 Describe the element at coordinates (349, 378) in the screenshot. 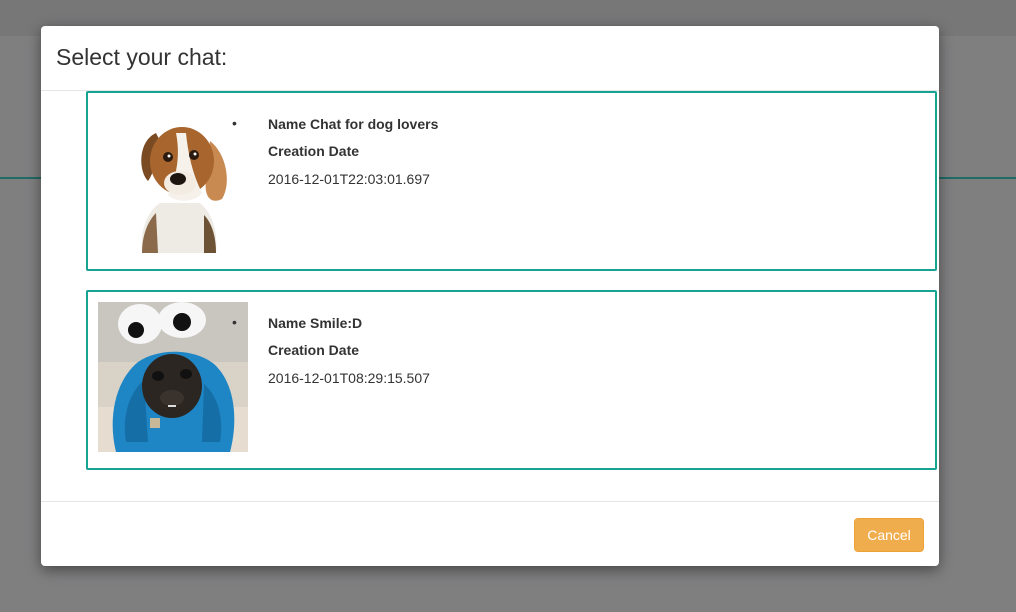

I see `creation-date-value: 2016-12-01T08:29:15.507` at that location.